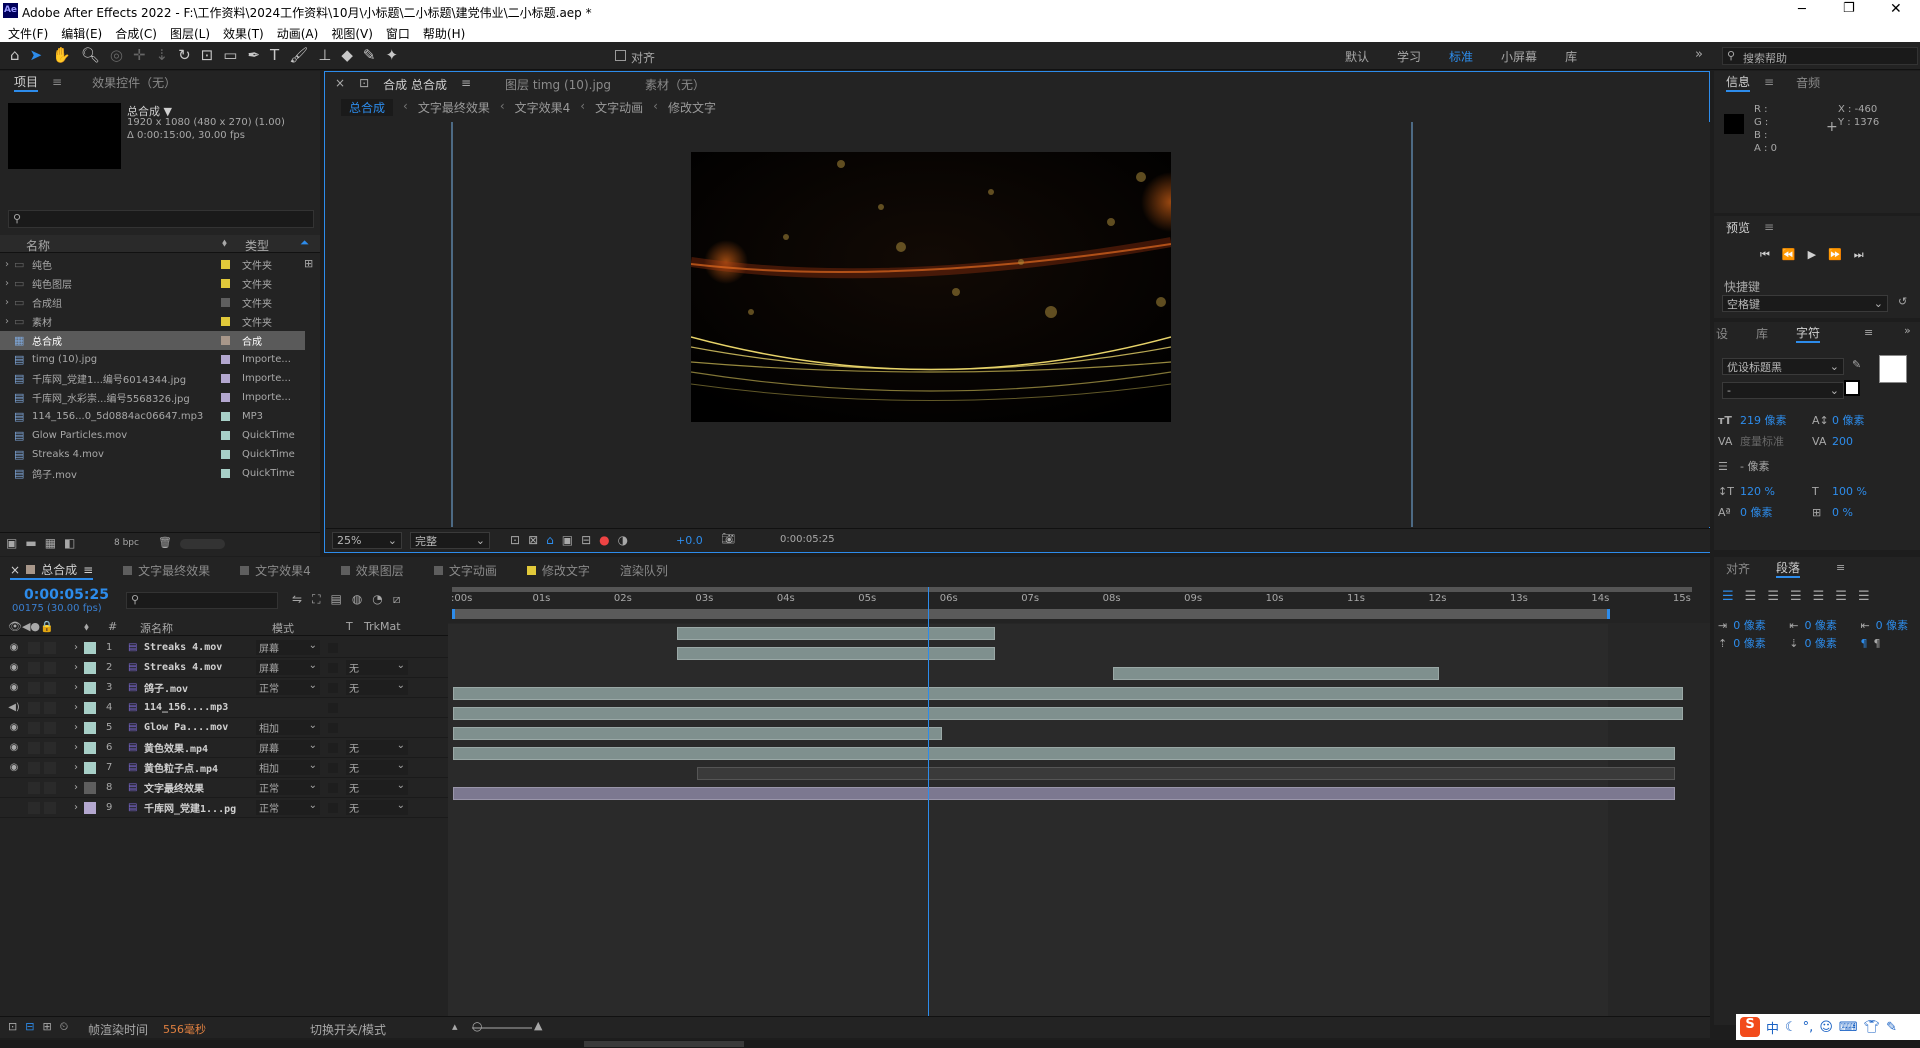 The image size is (1920, 1048). I want to click on workspace-tab: 默认, so click(1357, 56).